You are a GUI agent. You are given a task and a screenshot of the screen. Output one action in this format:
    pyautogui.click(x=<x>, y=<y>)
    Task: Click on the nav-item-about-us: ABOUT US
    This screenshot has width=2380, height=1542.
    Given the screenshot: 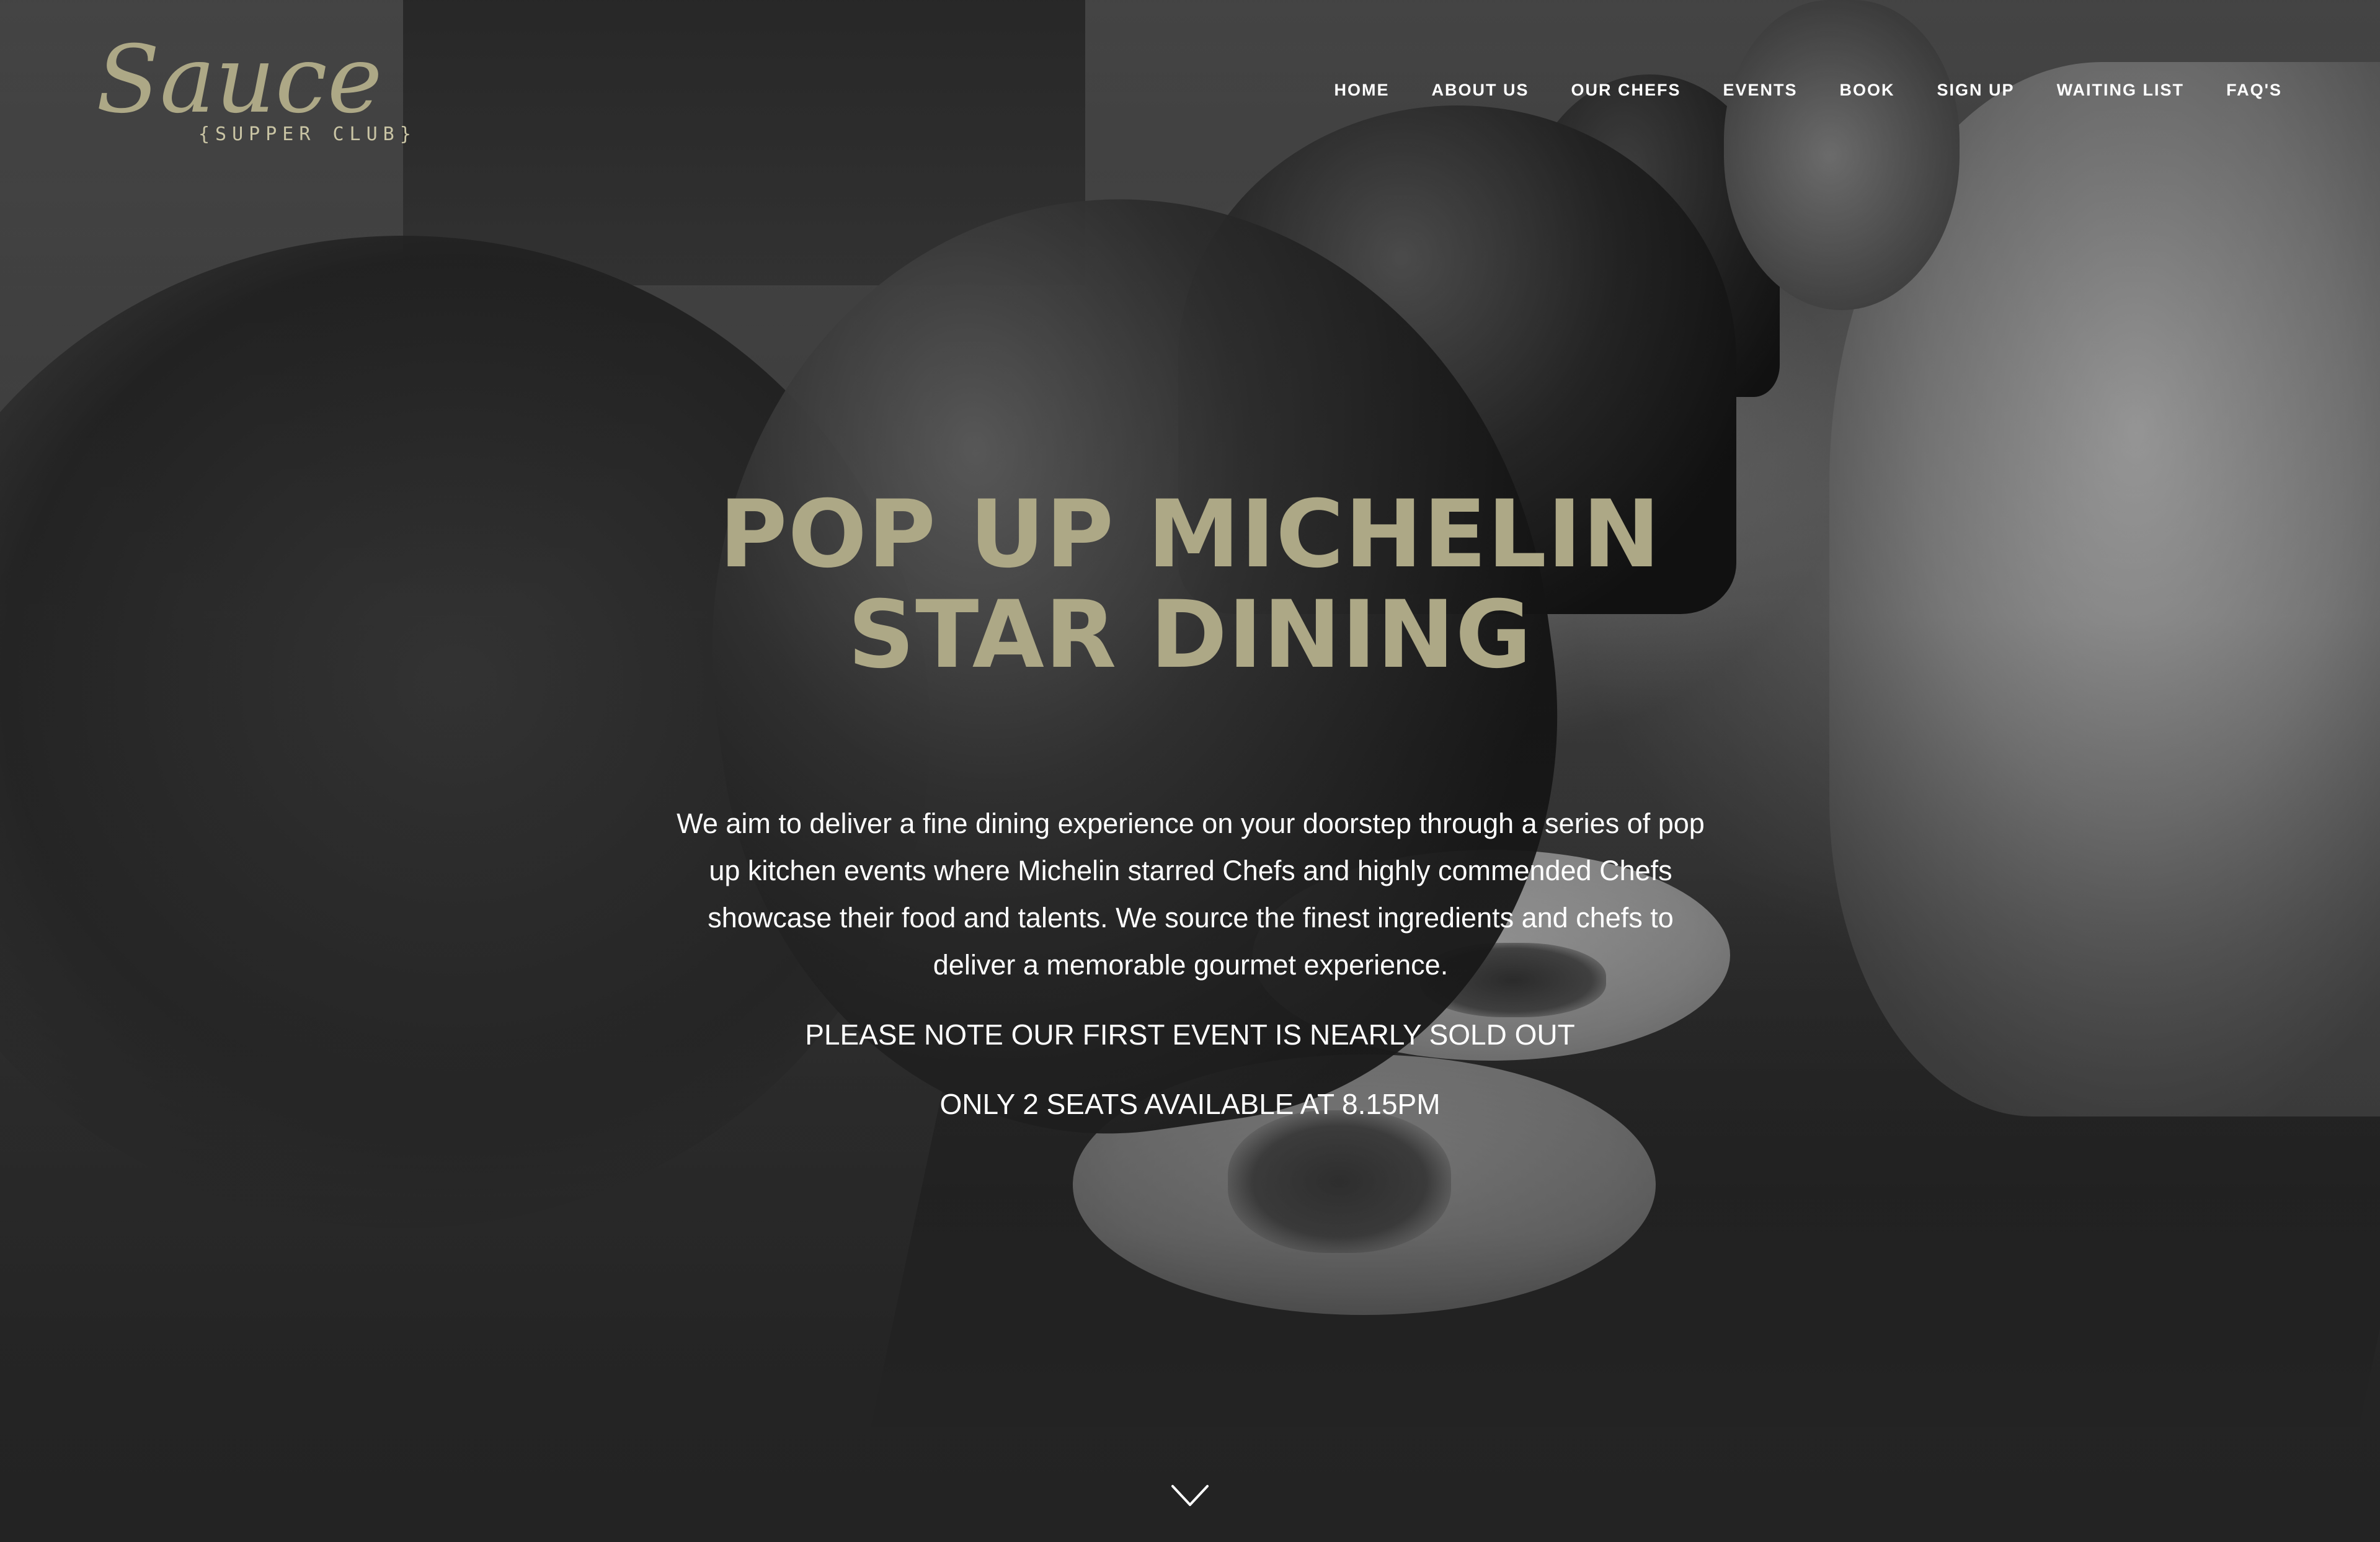 What is the action you would take?
    pyautogui.click(x=1480, y=90)
    